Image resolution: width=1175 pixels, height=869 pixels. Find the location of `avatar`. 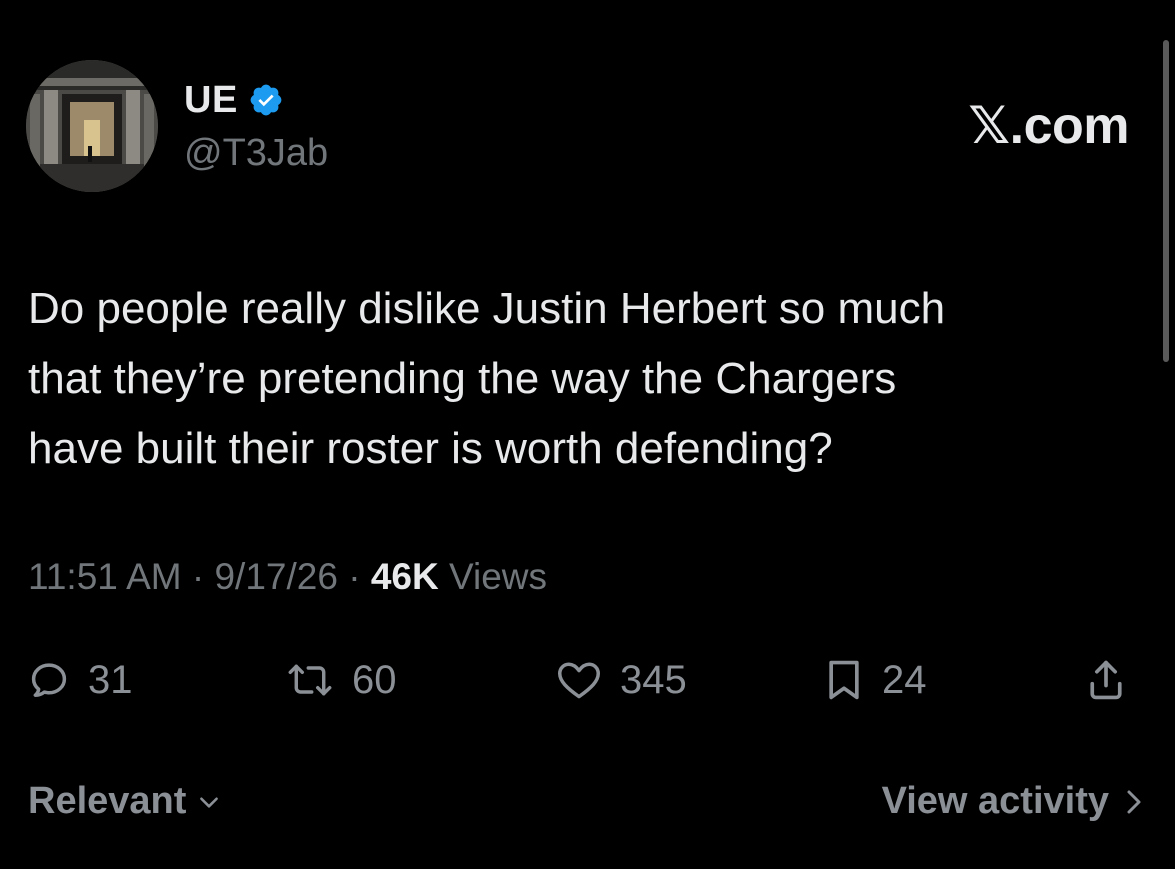

avatar is located at coordinates (92, 126).